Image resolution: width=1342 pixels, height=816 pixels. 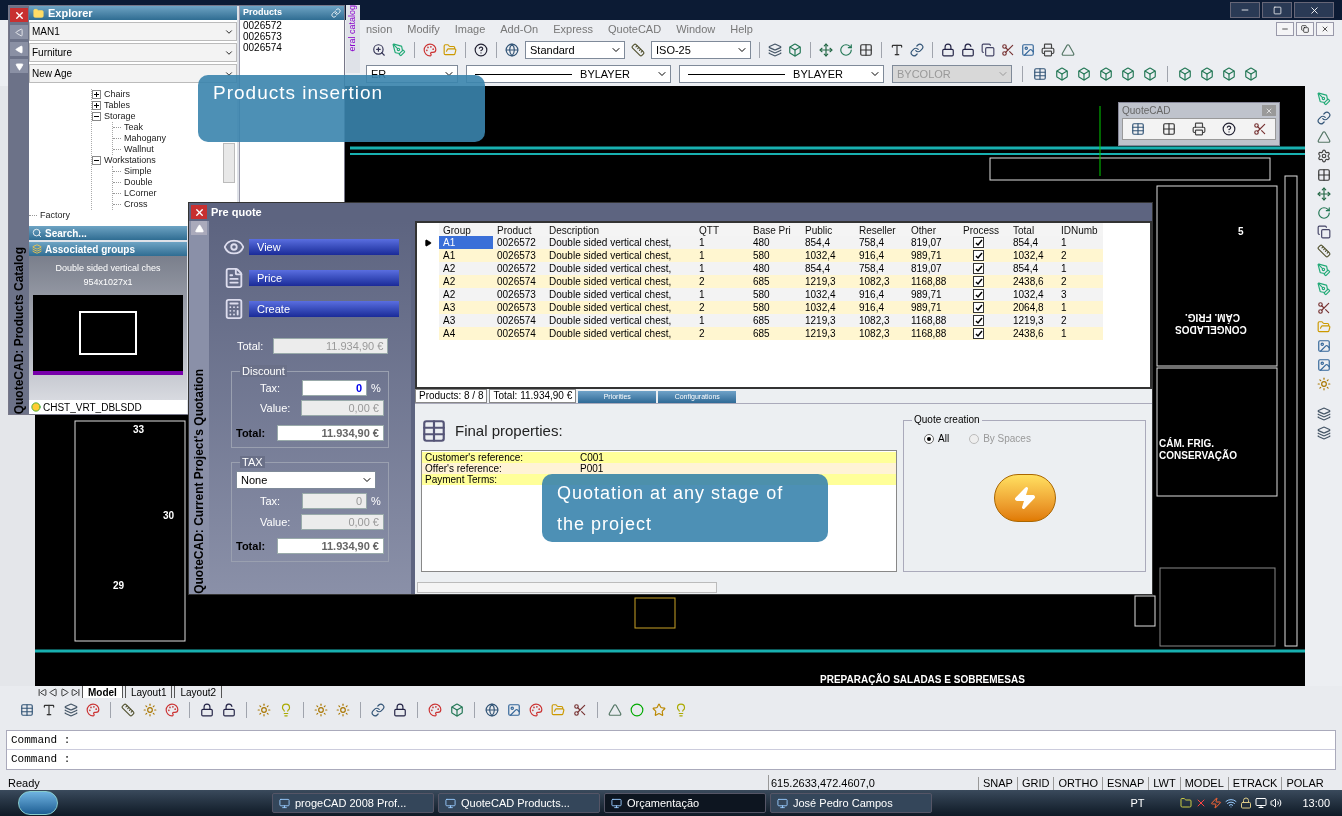 What do you see at coordinates (133, 127) in the screenshot?
I see `tree-item: Teak` at bounding box center [133, 127].